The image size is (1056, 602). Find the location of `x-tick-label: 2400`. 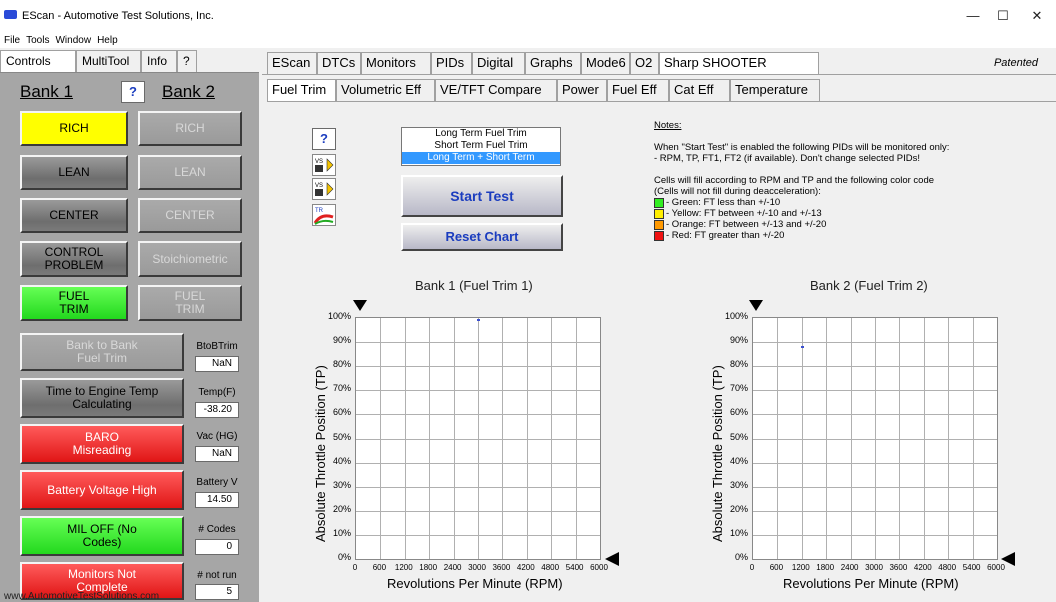

x-tick-label: 2400 is located at coordinates (849, 567).